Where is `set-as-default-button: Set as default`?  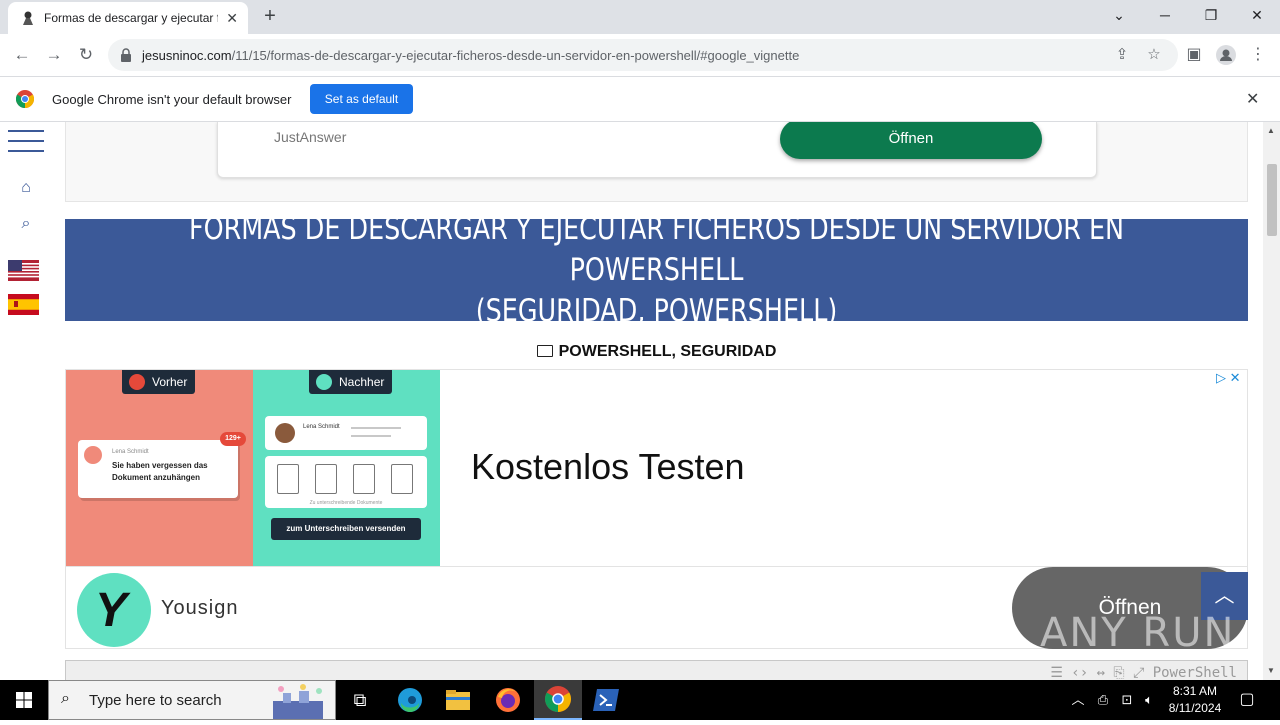
set-as-default-button: Set as default is located at coordinates (361, 99).